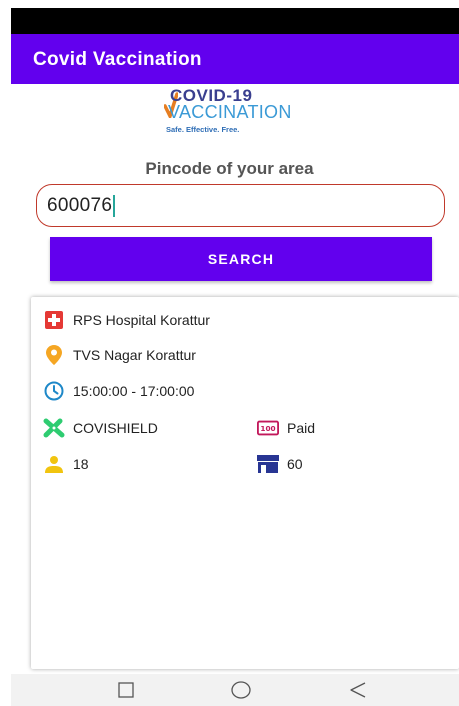 The image size is (459, 706). What do you see at coordinates (126, 690) in the screenshot?
I see `recent-apps-icon` at bounding box center [126, 690].